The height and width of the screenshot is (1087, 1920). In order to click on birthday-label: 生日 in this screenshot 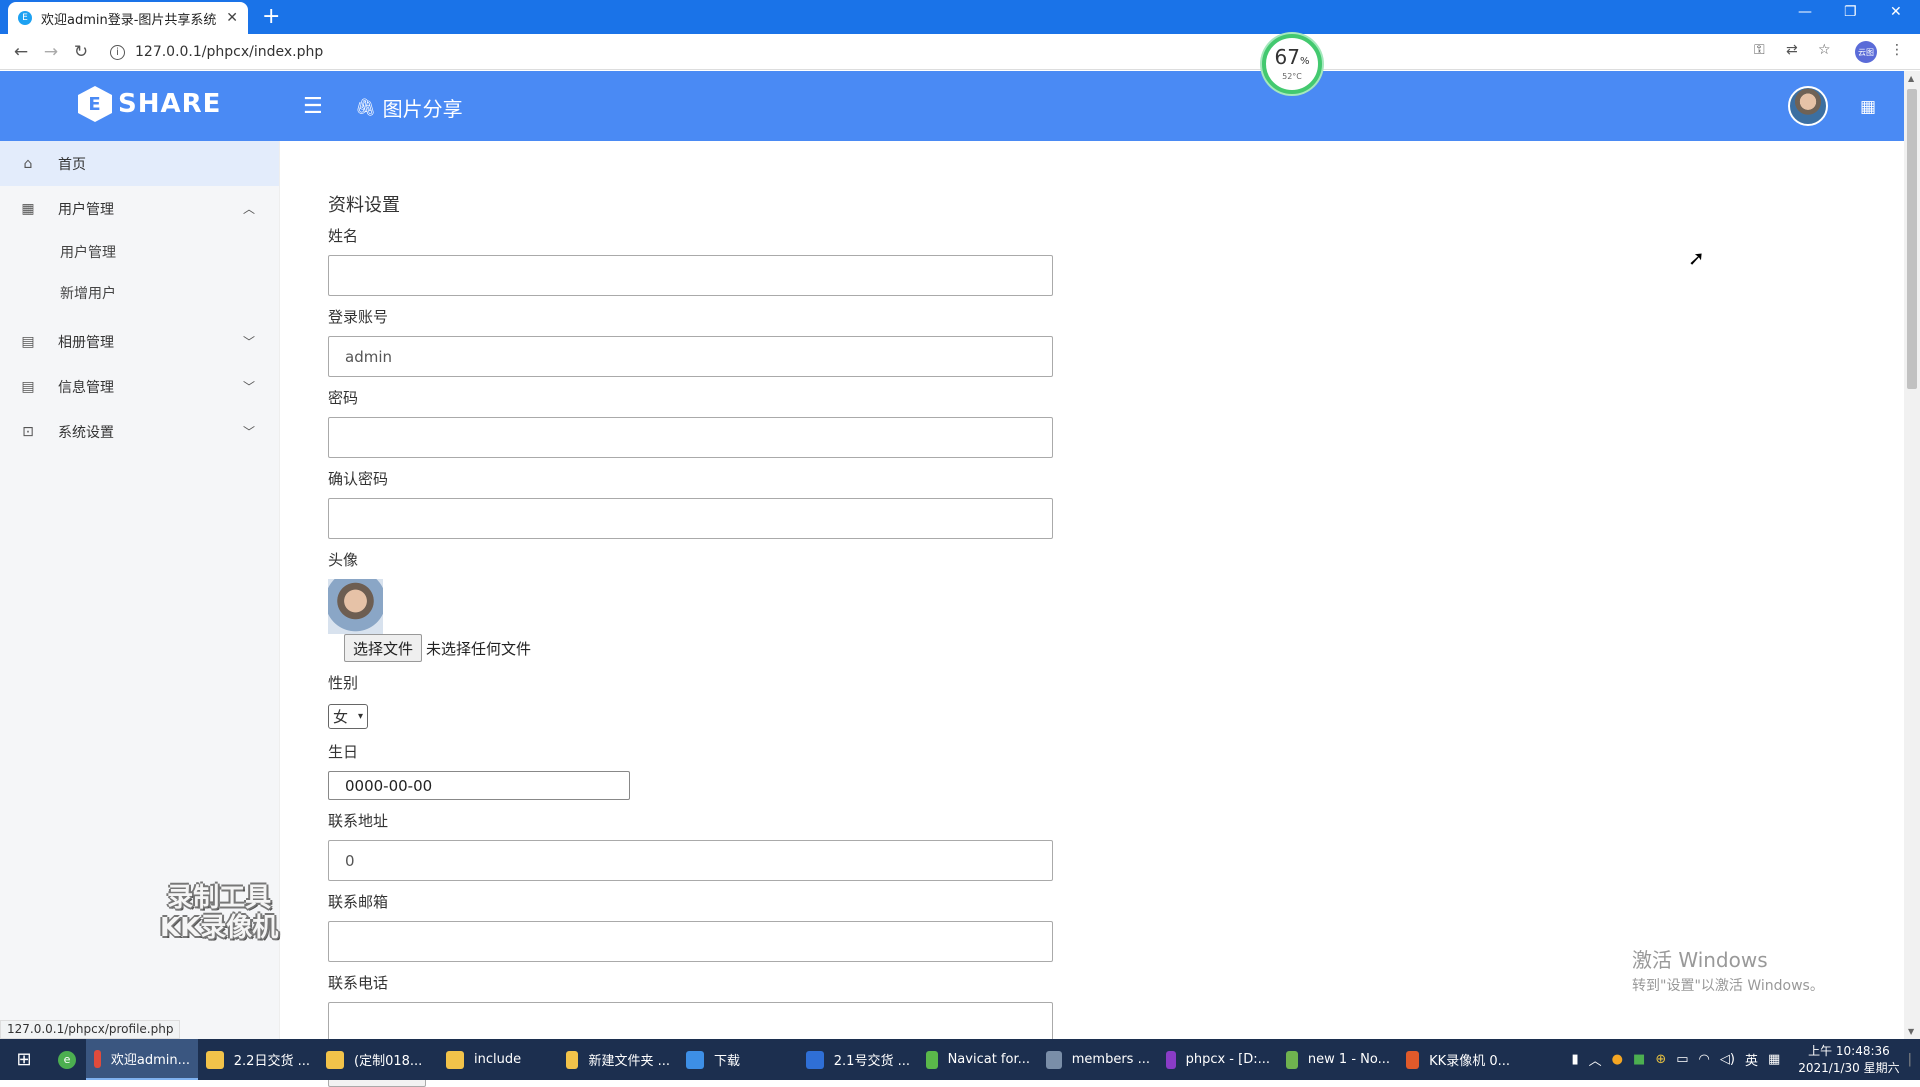, I will do `click(343, 752)`.